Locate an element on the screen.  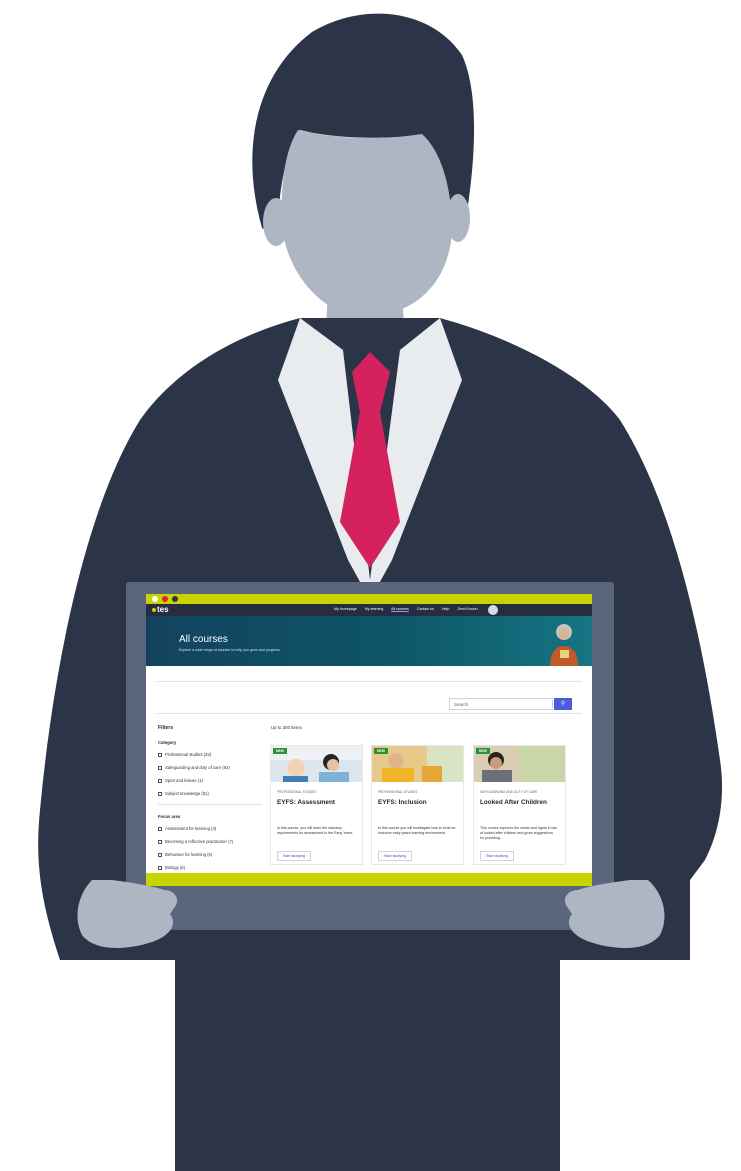
filter-option-label: Sport and leisure (1) is located at coordinates (184, 780).